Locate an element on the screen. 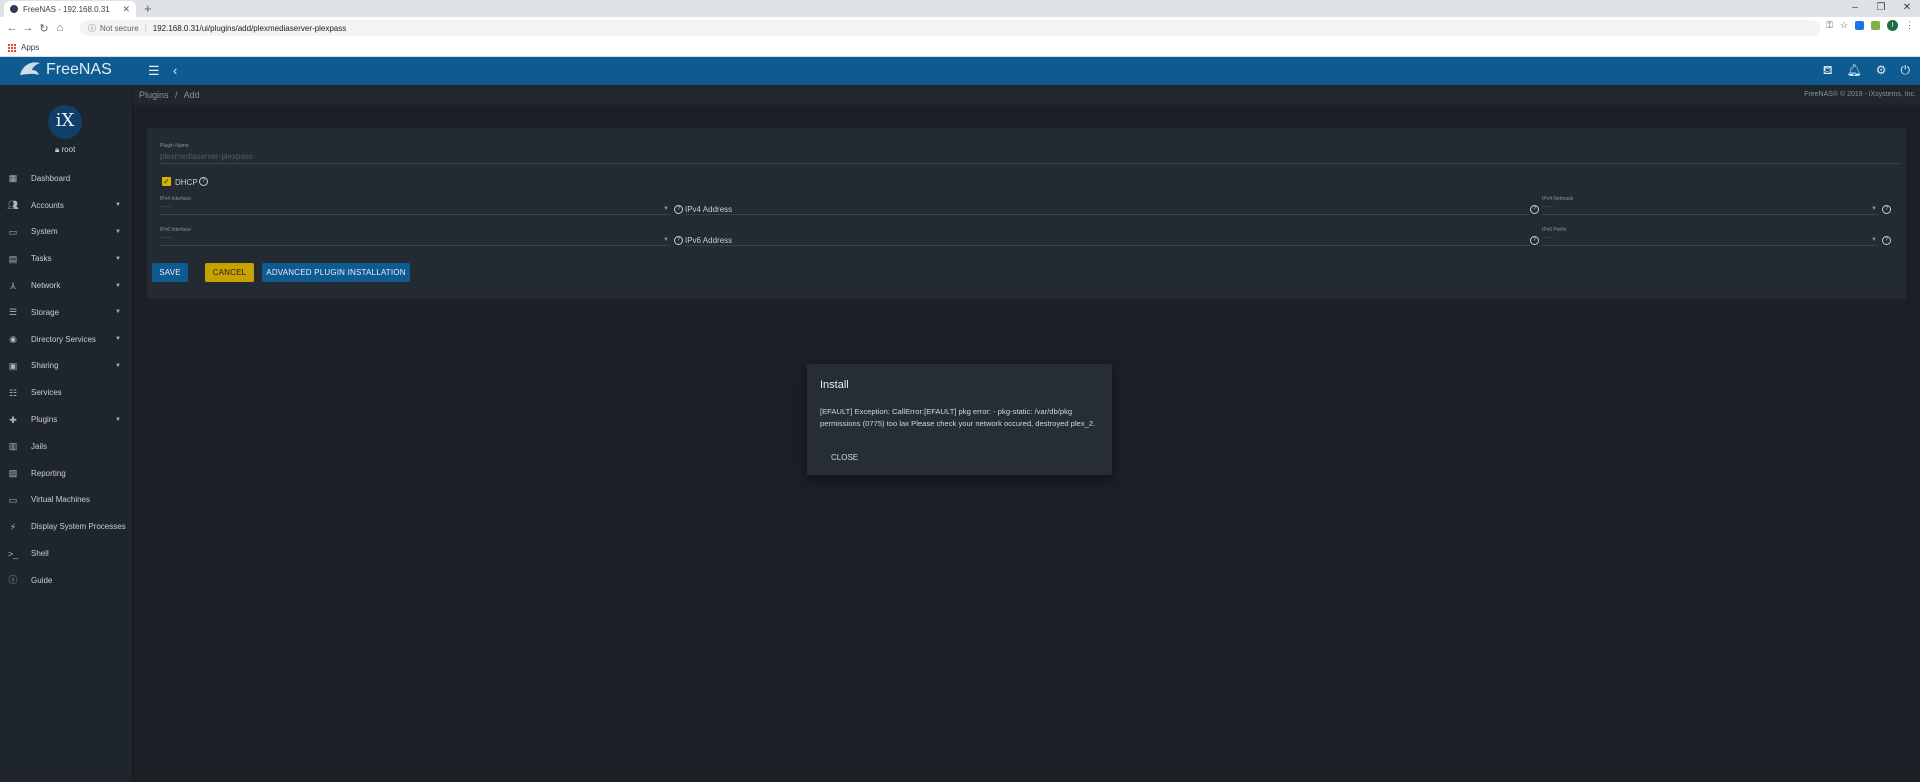 This screenshot has height=782, width=1920. bookmark-star-icon: ☆ is located at coordinates (1844, 25).